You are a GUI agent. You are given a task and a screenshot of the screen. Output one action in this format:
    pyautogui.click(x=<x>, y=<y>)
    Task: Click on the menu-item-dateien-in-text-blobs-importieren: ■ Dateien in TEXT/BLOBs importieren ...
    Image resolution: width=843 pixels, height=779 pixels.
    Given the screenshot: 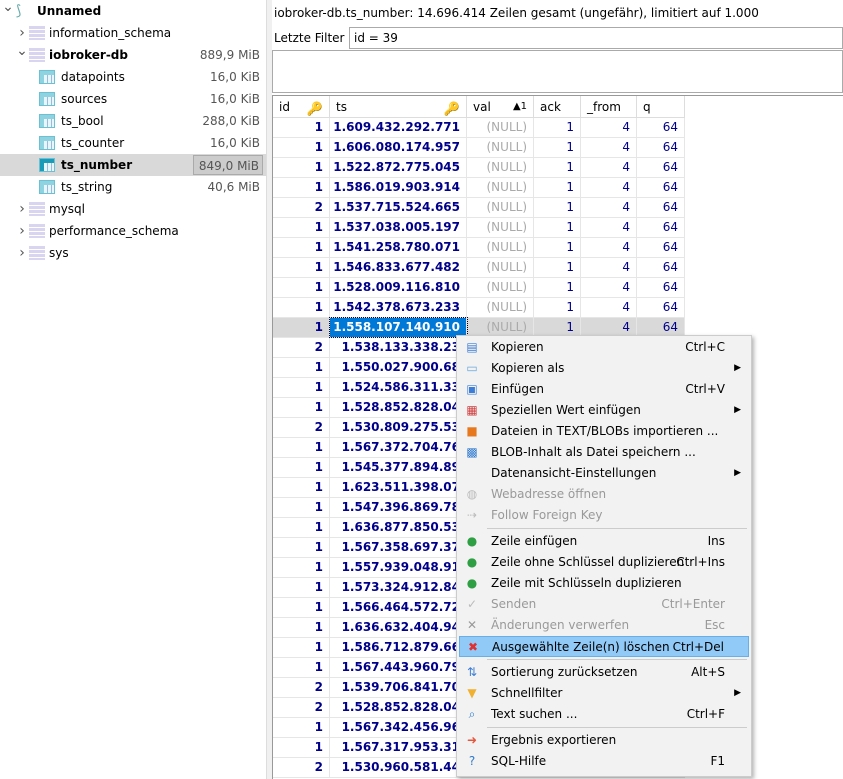 What is the action you would take?
    pyautogui.click(x=604, y=431)
    